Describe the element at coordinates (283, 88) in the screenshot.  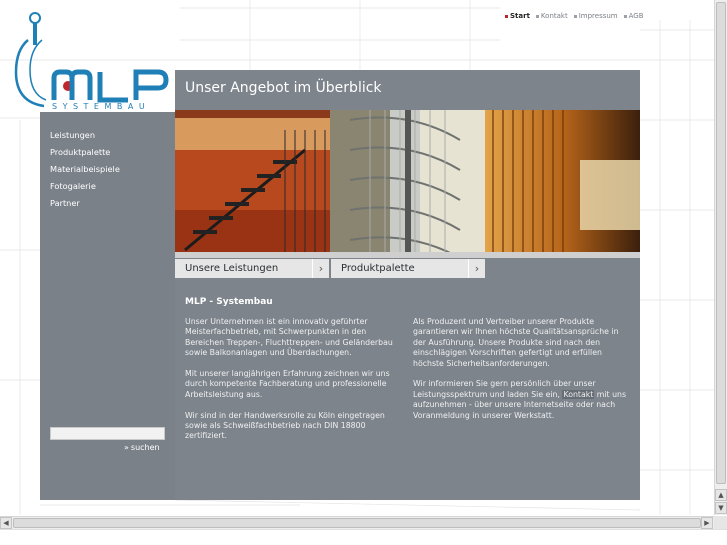
I see `page-title: Unser Angebot im Überblick` at that location.